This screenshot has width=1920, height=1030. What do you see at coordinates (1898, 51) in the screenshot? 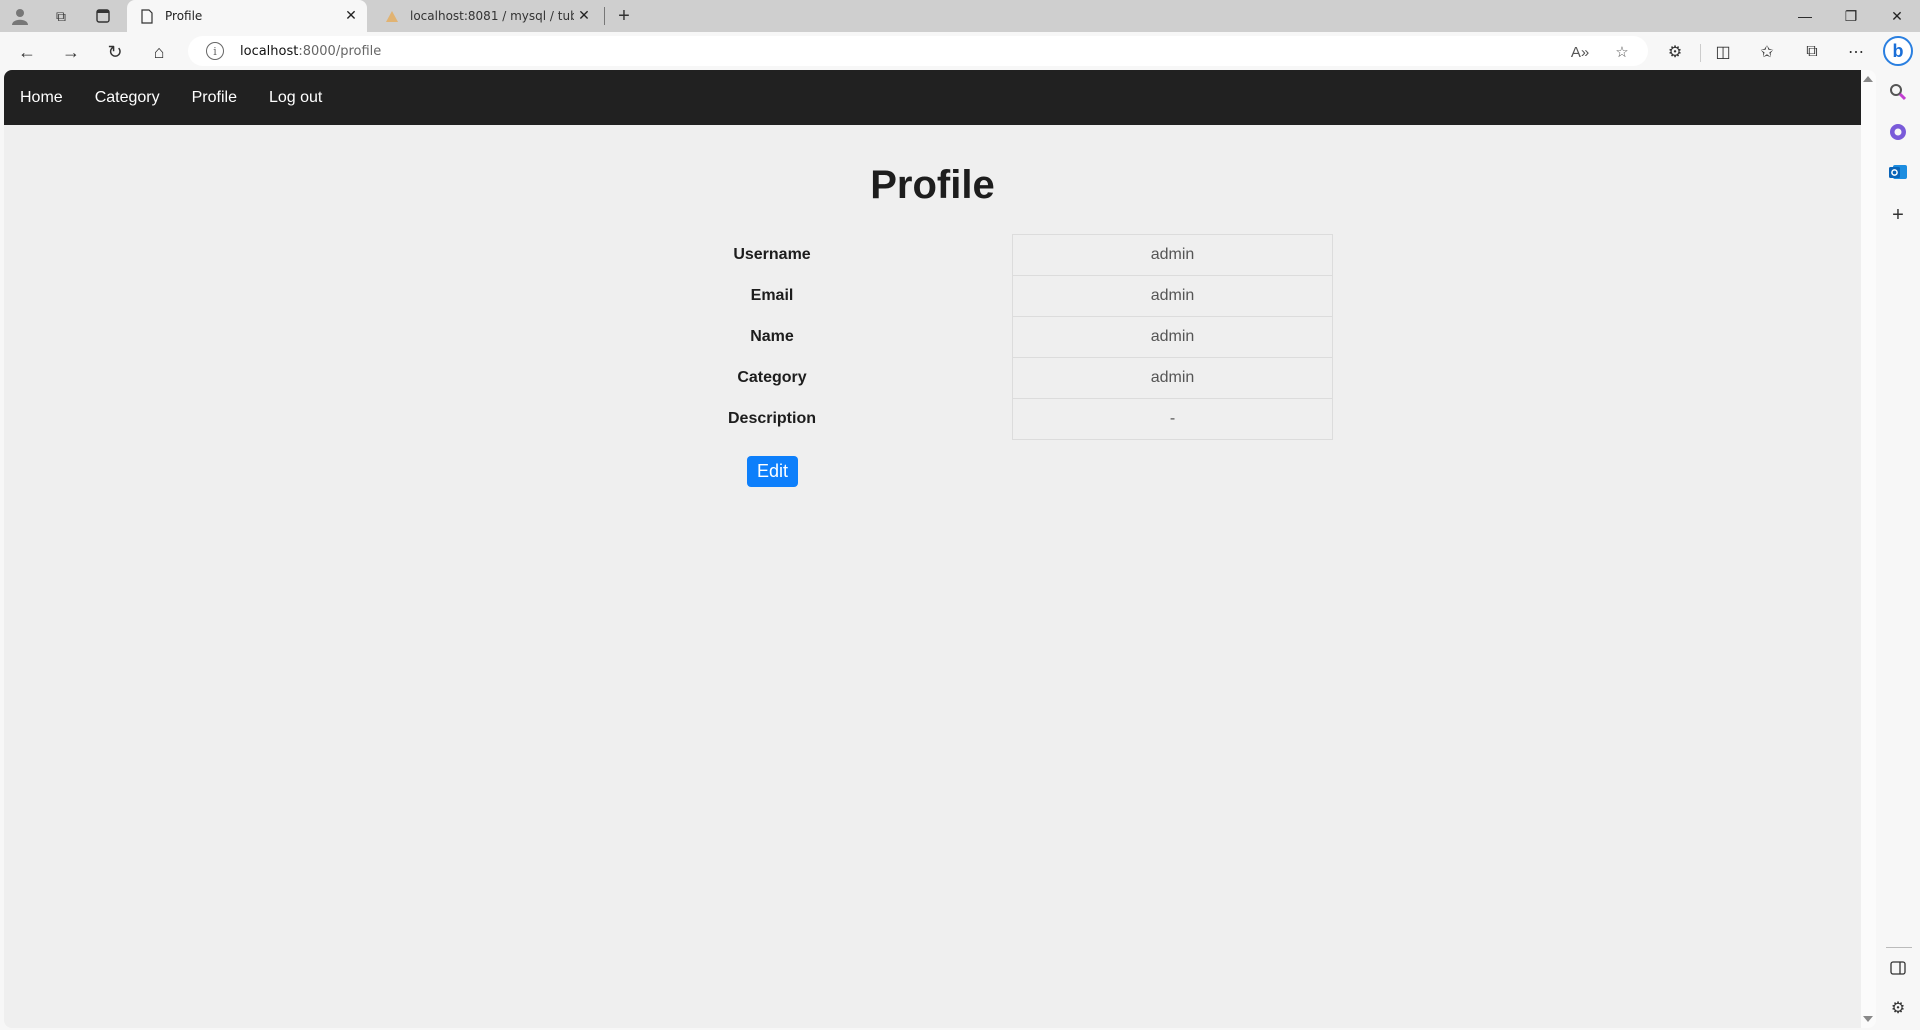
I see `bing-copilot-icon: b` at bounding box center [1898, 51].